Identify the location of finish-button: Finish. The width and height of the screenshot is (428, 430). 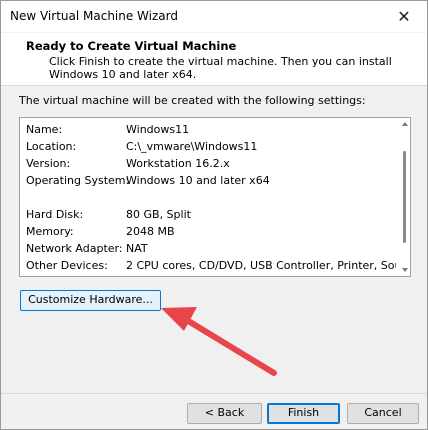
(303, 413).